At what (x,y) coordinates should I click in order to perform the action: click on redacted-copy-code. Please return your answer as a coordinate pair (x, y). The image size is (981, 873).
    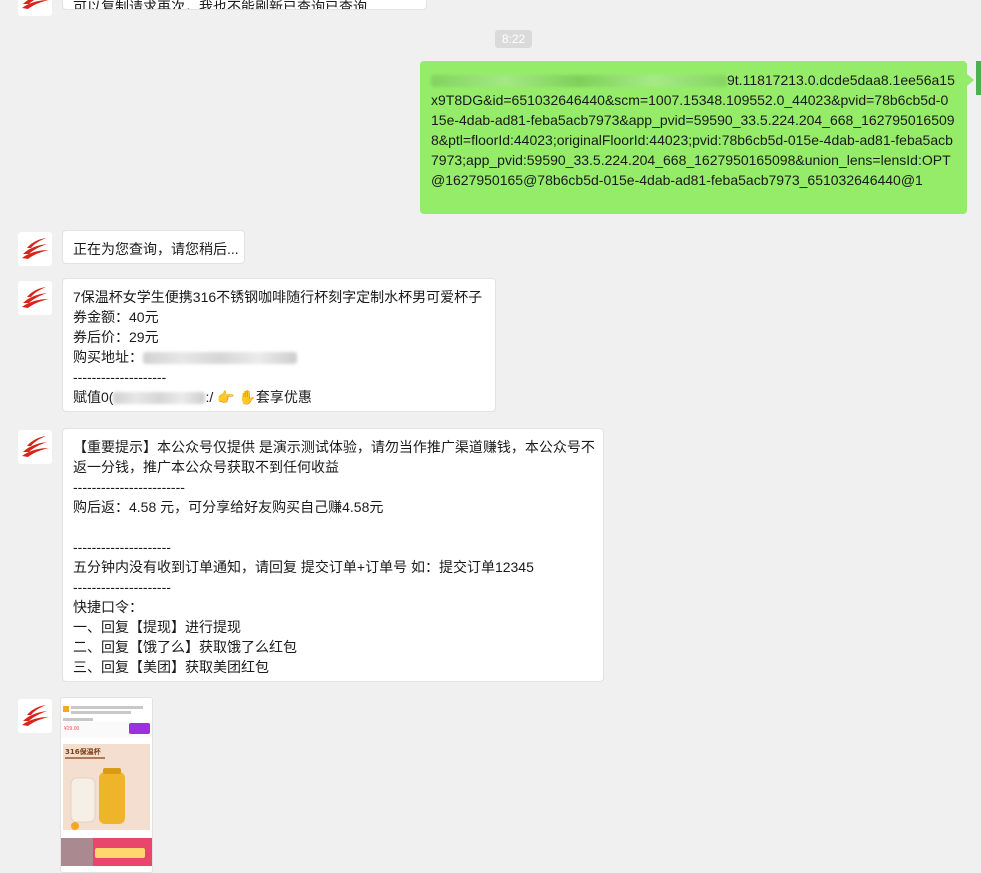
    Looking at the image, I should click on (159, 398).